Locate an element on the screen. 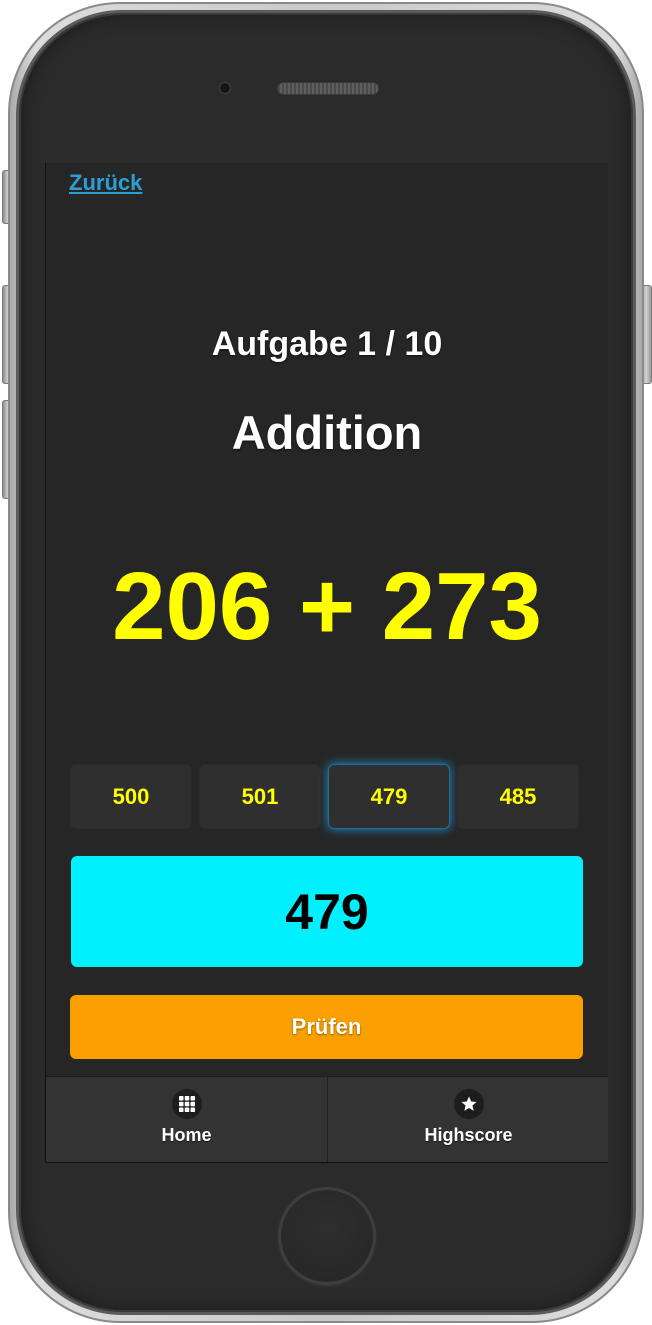 This screenshot has height=1325, width=652. star-icon is located at coordinates (468, 1104).